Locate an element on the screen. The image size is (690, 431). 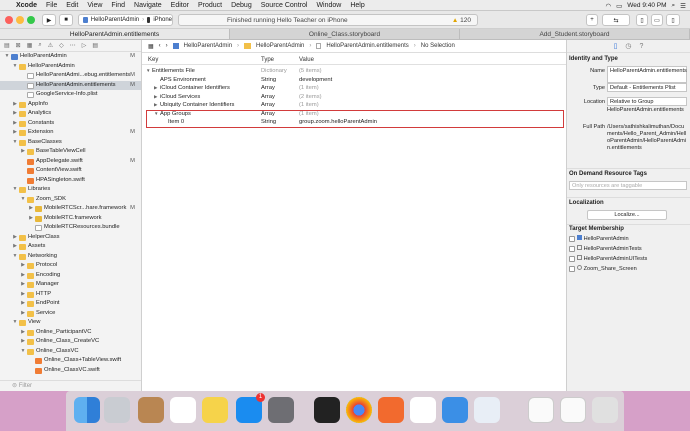
navigator-row: ▶ Online_ParticipantVC is located at coordinates (70, 333).